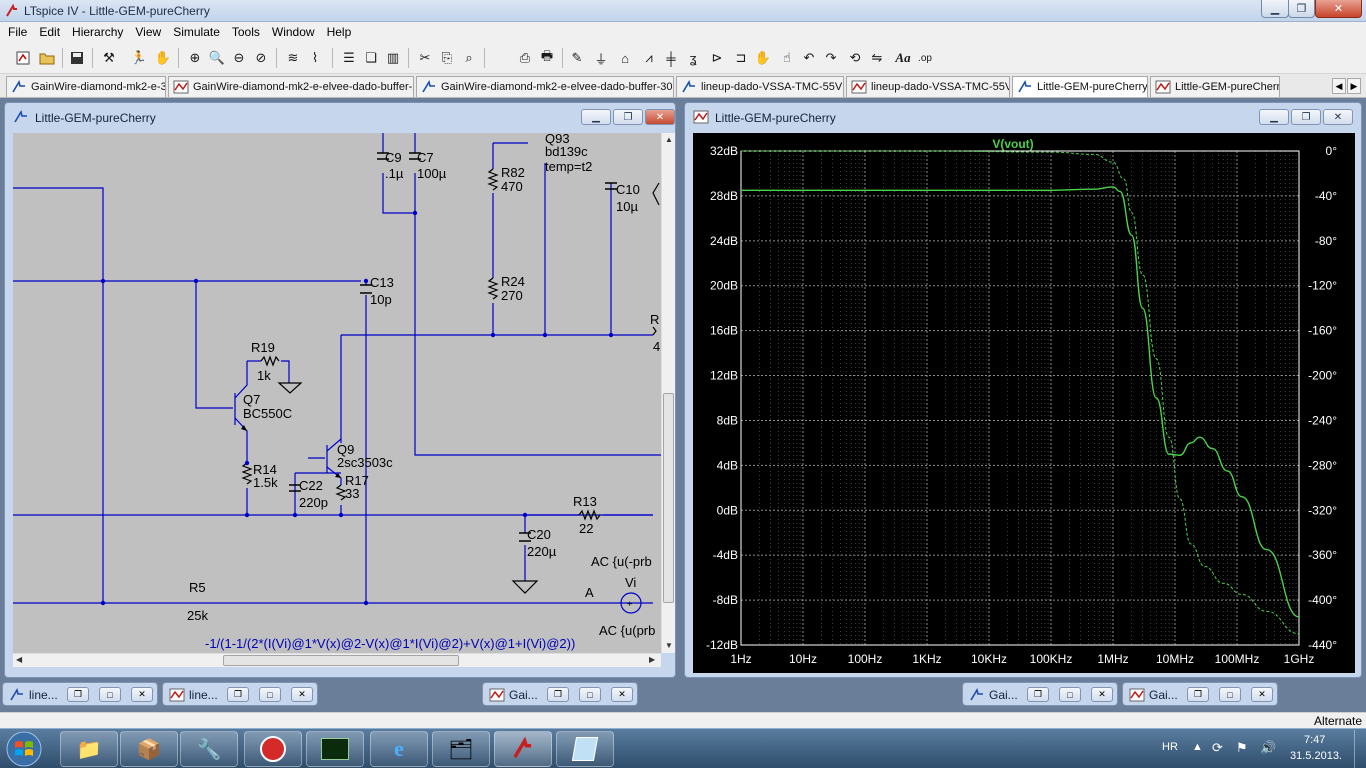 The width and height of the screenshot is (1366, 768). I want to click on value-r82: 470, so click(512, 186).